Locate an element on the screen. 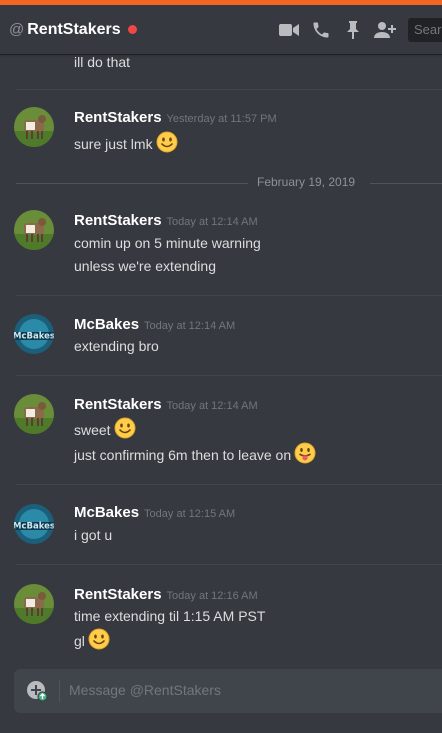 The image size is (442, 733). composer-area: Message @RentStakers is located at coordinates (221, 695).